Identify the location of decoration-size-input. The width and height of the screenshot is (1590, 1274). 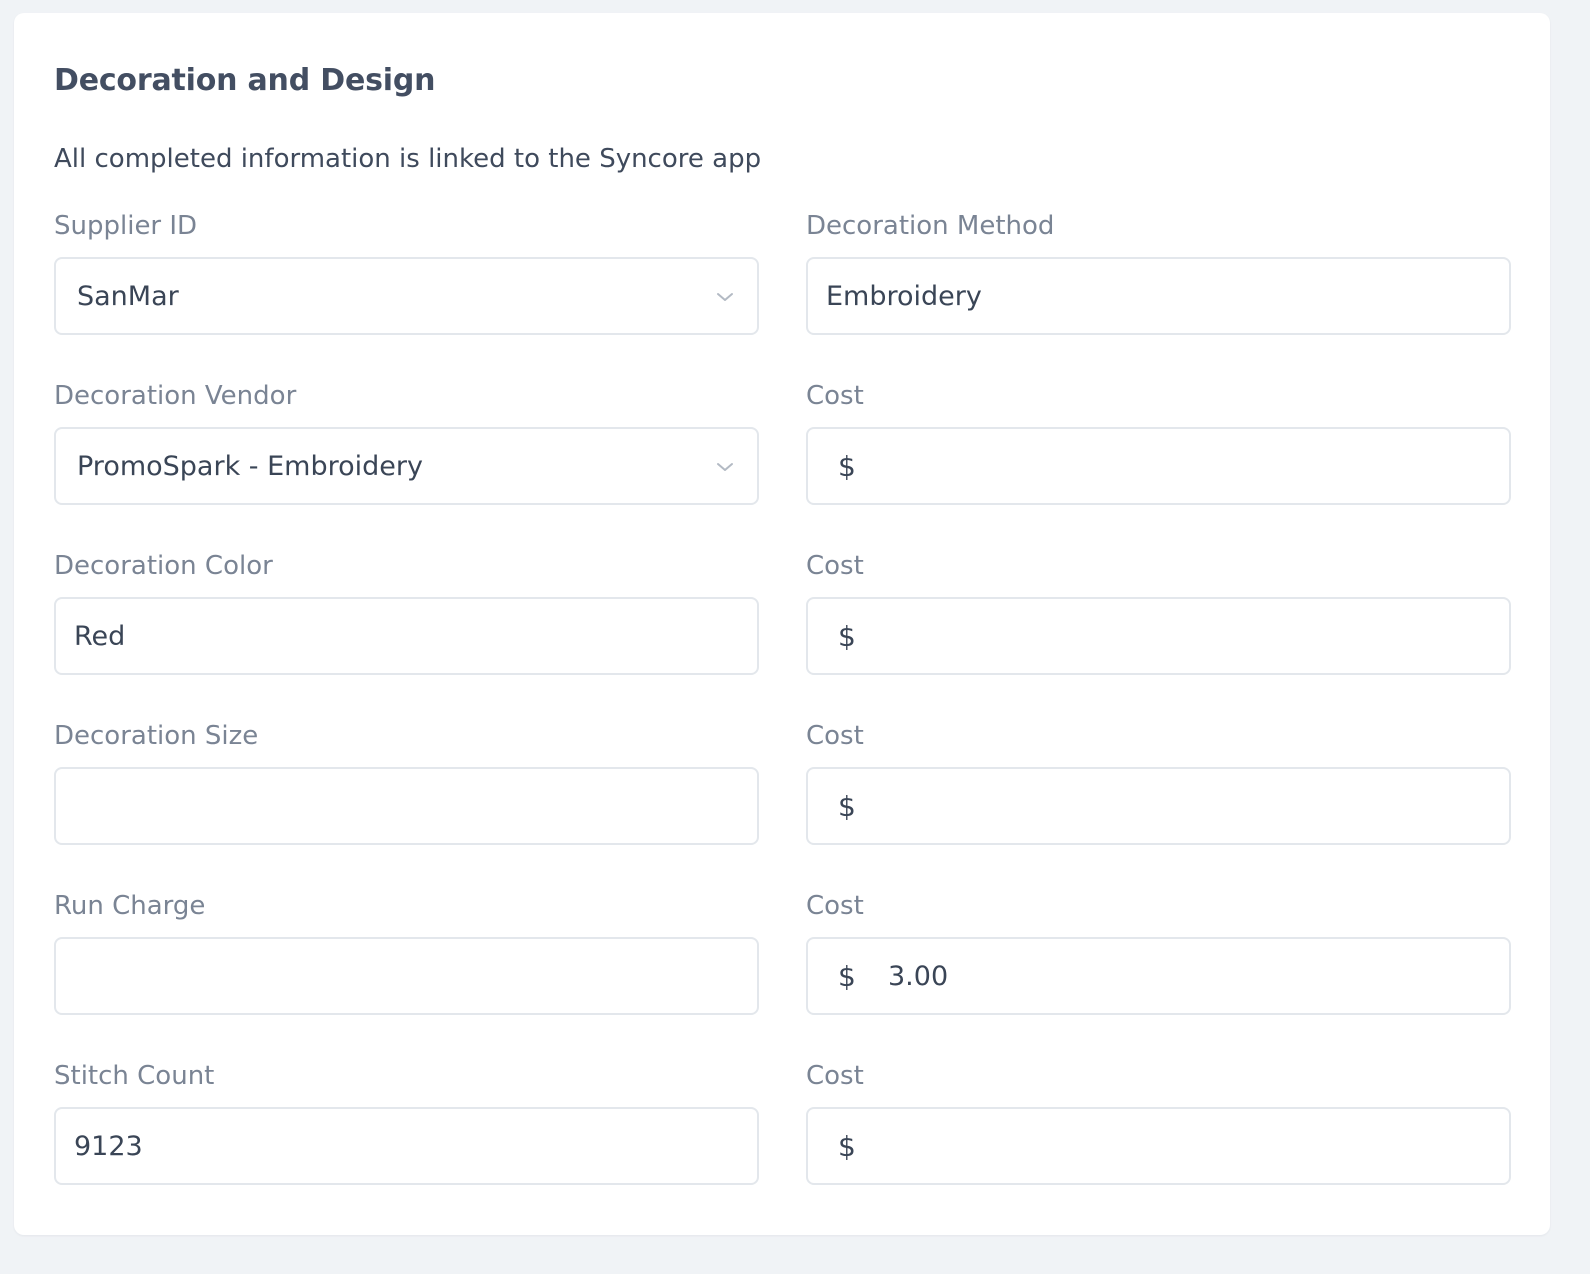
(406, 806).